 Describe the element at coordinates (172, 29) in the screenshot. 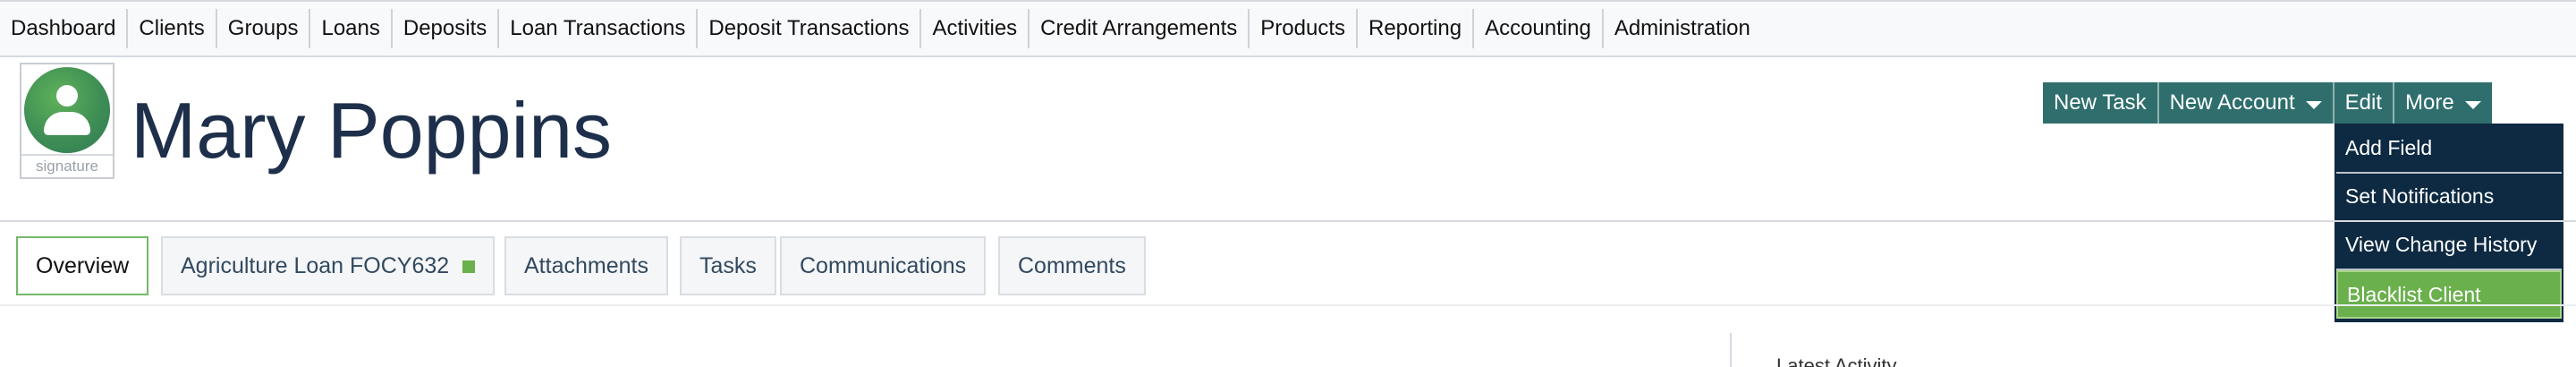

I see `nav-clients: Clients` at that location.